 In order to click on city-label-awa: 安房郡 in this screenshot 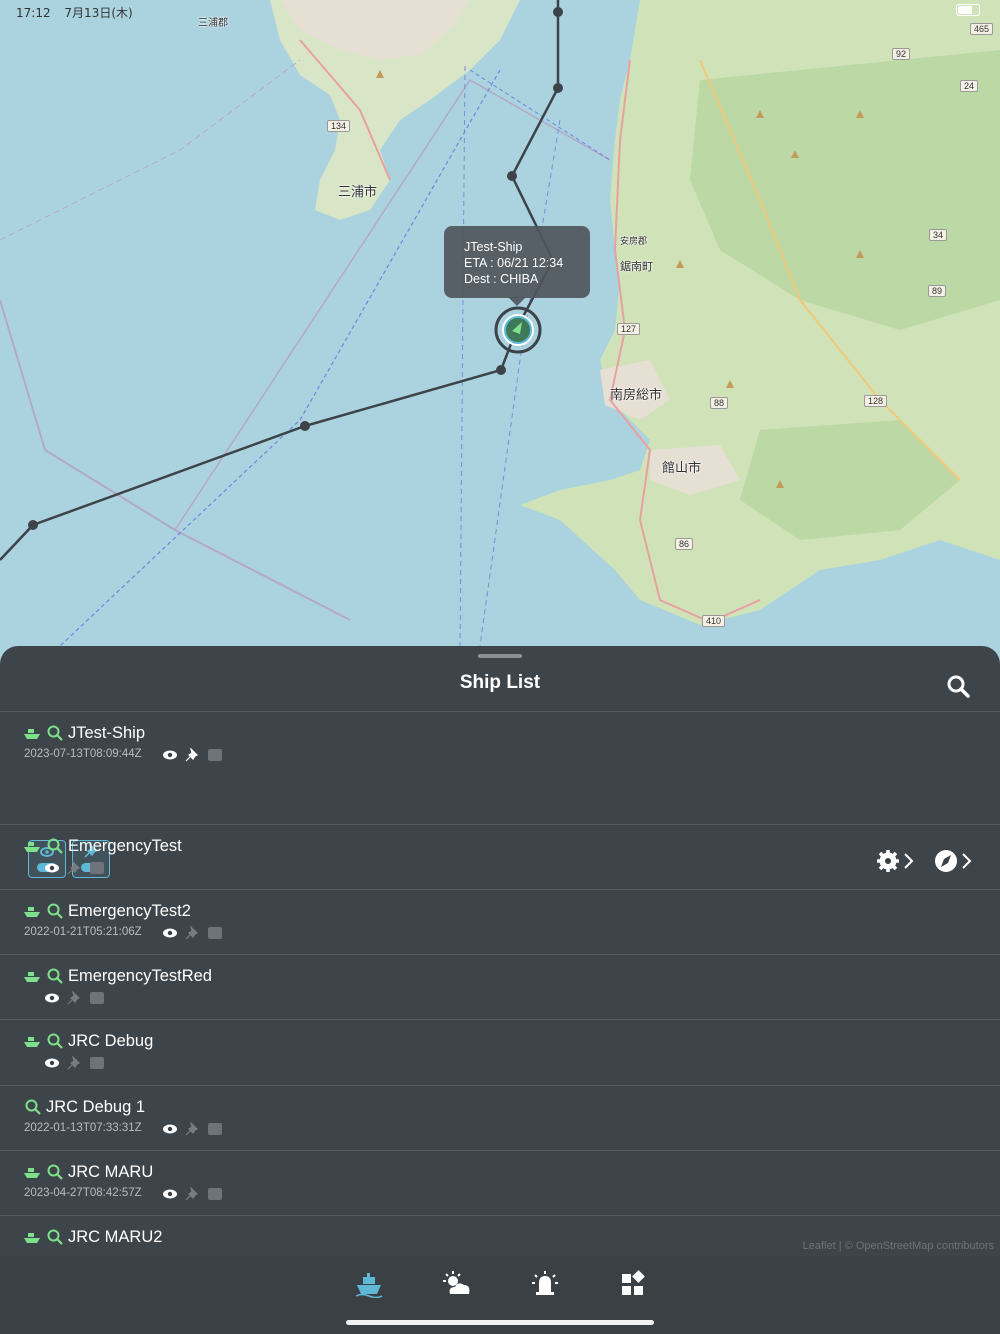, I will do `click(634, 242)`.